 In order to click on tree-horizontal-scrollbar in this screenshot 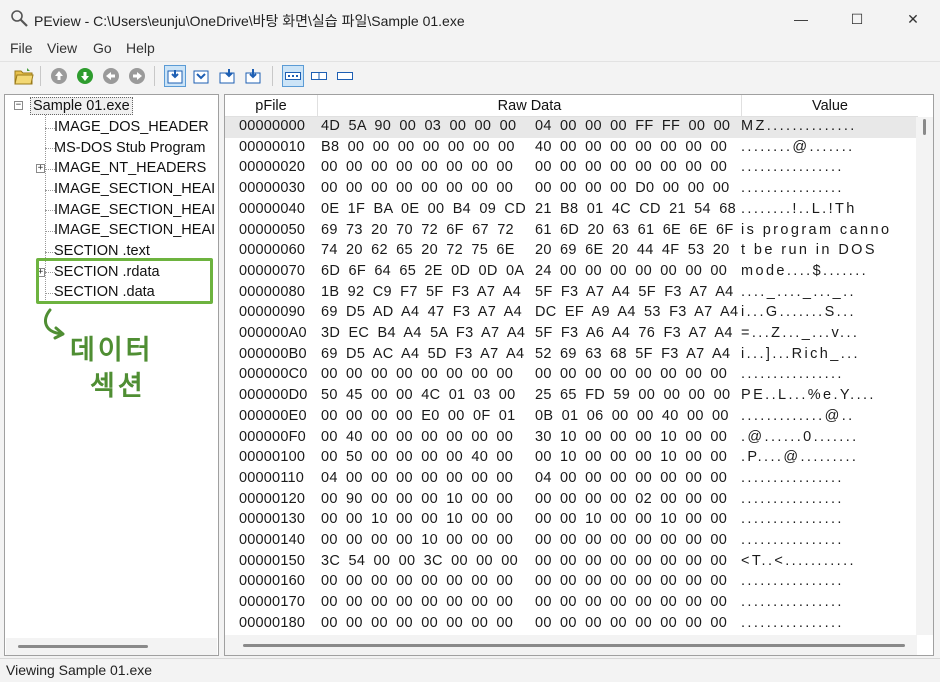, I will do `click(111, 646)`.